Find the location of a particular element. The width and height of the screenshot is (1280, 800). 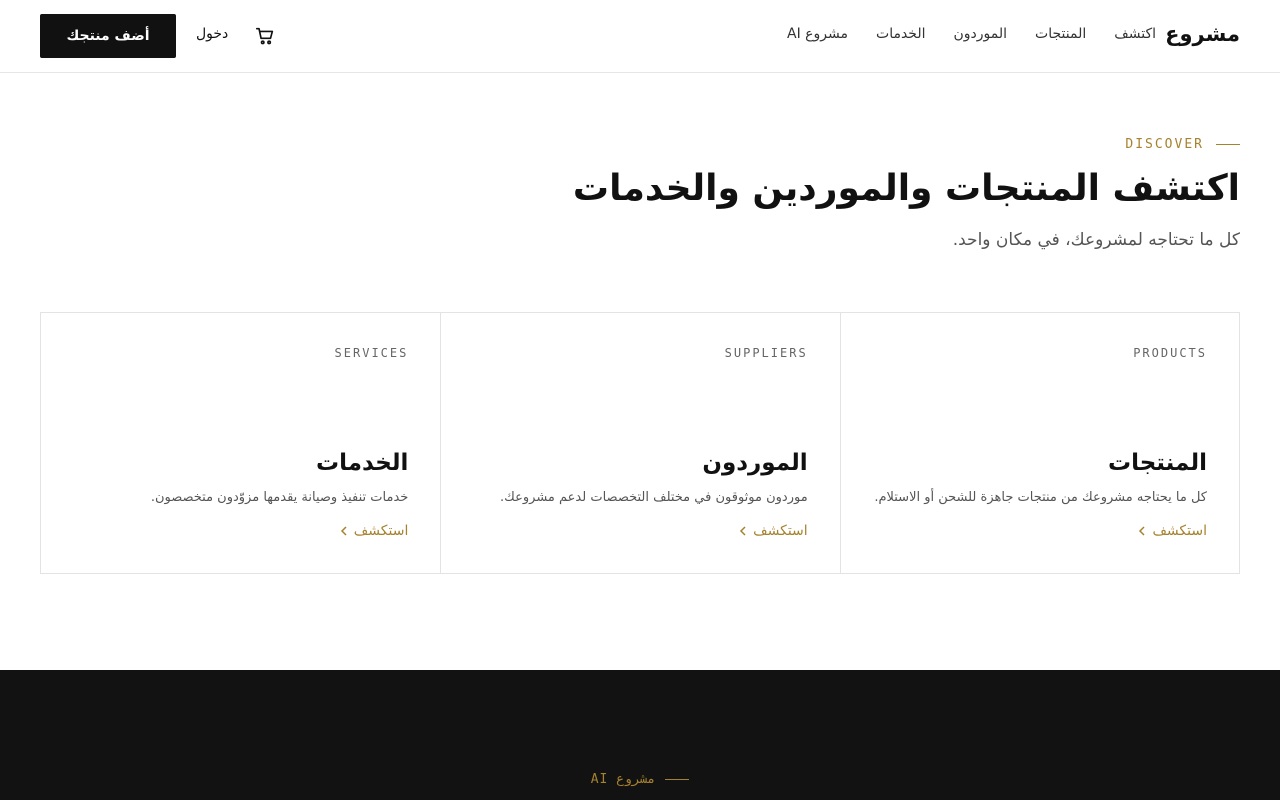

nav-item-ai: مشروع AI is located at coordinates (817, 34).